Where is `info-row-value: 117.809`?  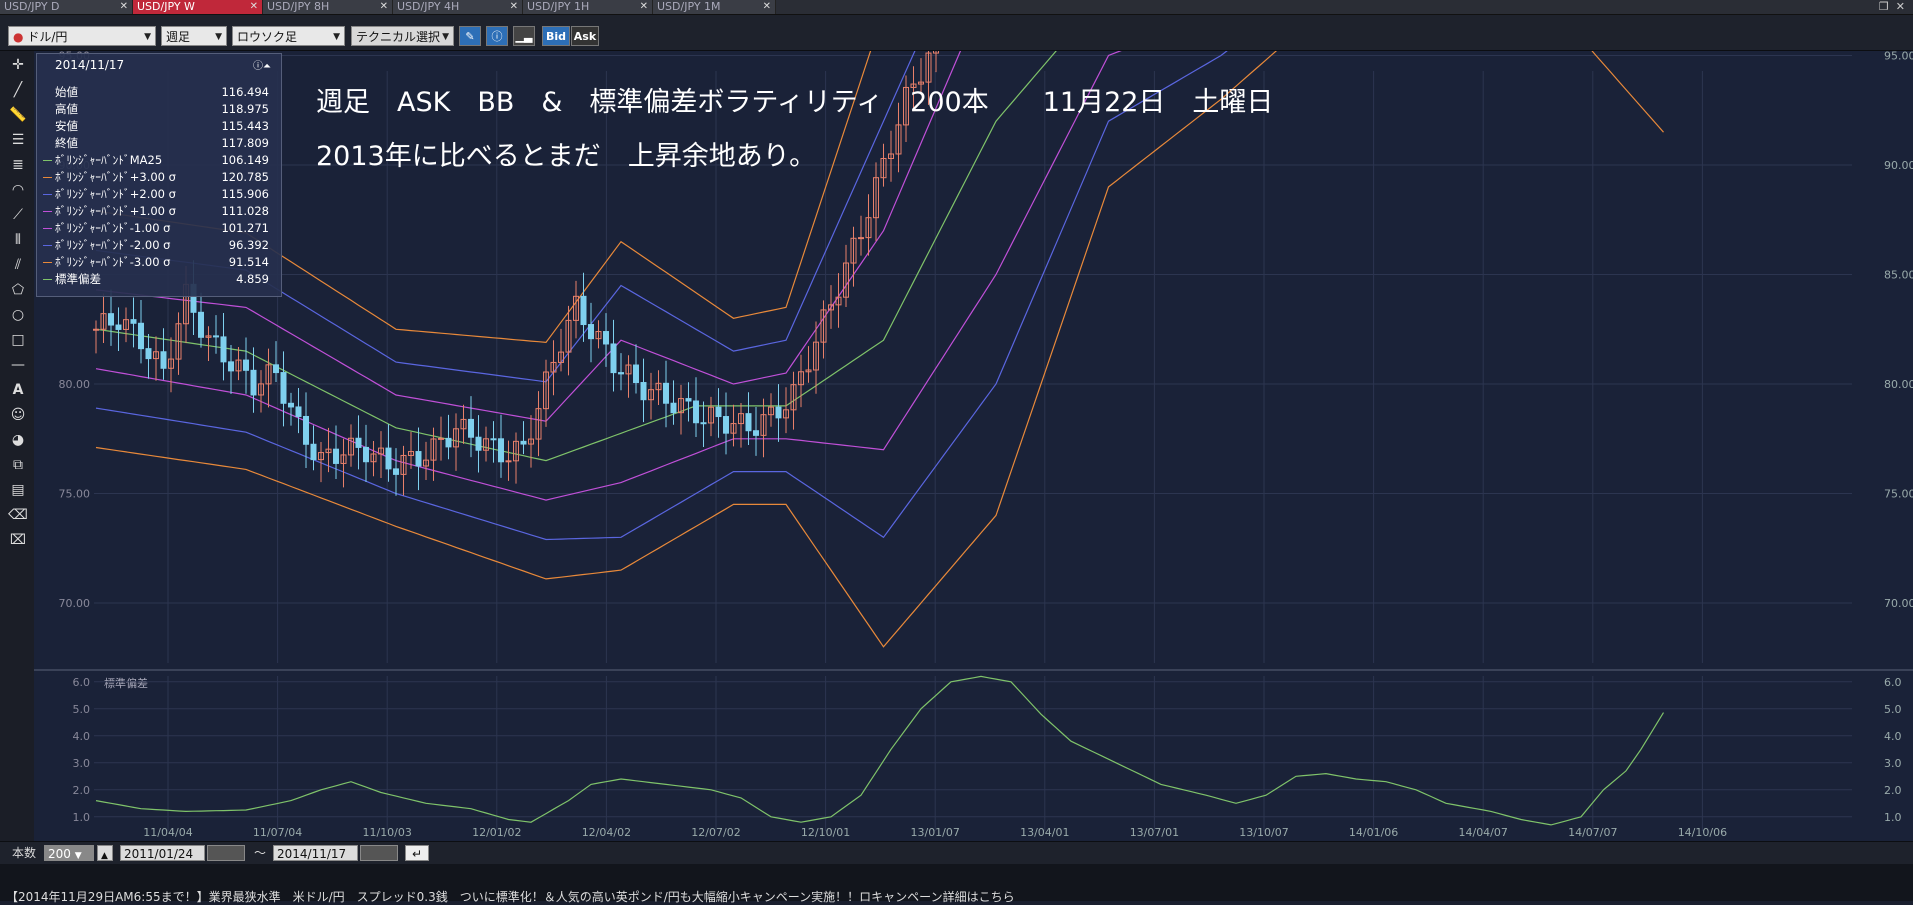 info-row-value: 117.809 is located at coordinates (245, 143).